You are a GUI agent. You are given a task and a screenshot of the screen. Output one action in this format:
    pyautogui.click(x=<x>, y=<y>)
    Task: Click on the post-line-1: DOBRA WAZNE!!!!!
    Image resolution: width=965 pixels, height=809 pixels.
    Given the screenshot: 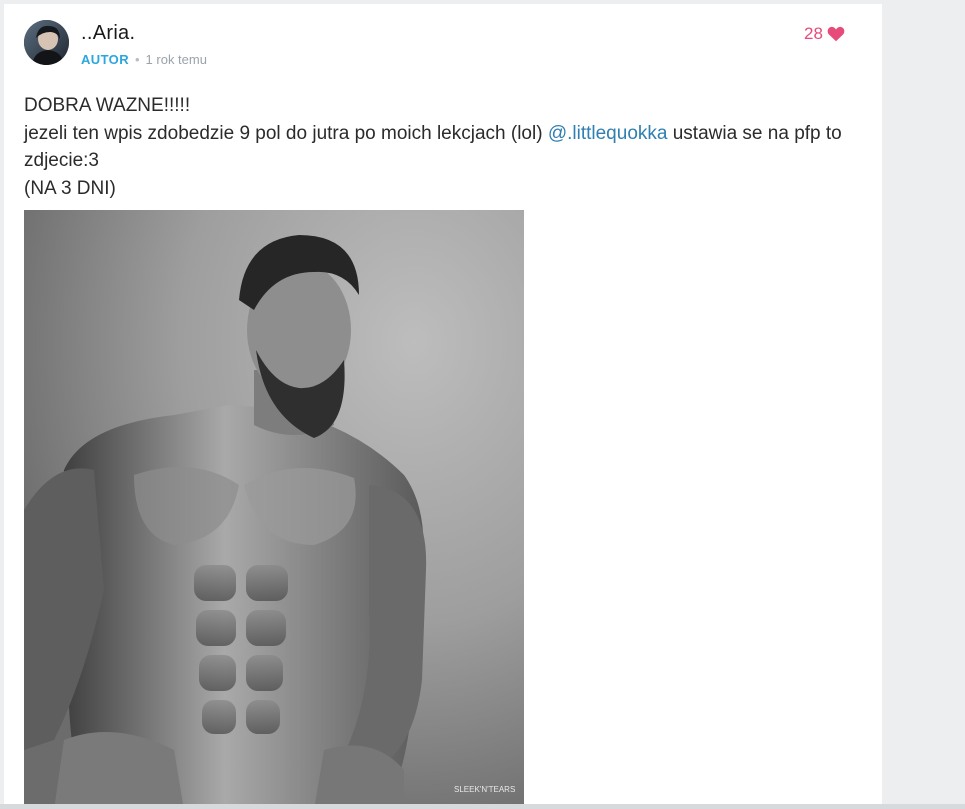 What is the action you would take?
    pyautogui.click(x=107, y=105)
    